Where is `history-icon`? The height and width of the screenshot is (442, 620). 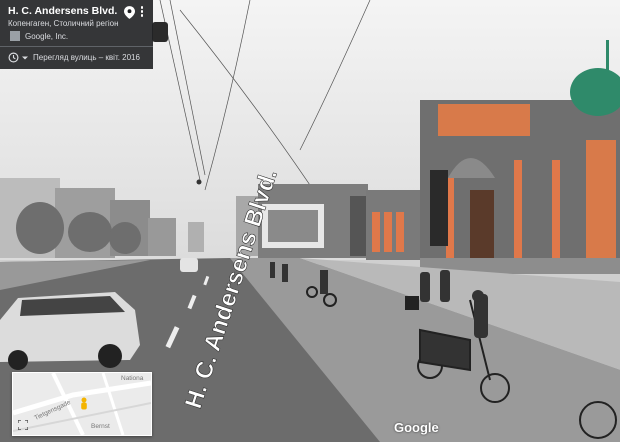
history-icon is located at coordinates (13, 57).